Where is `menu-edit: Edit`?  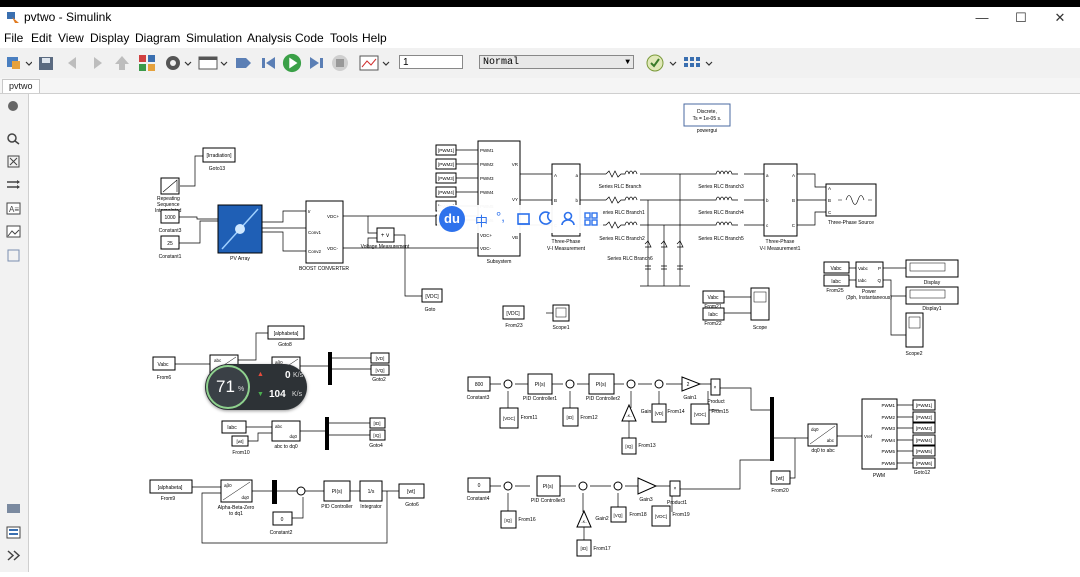
menu-edit: Edit is located at coordinates (41, 38).